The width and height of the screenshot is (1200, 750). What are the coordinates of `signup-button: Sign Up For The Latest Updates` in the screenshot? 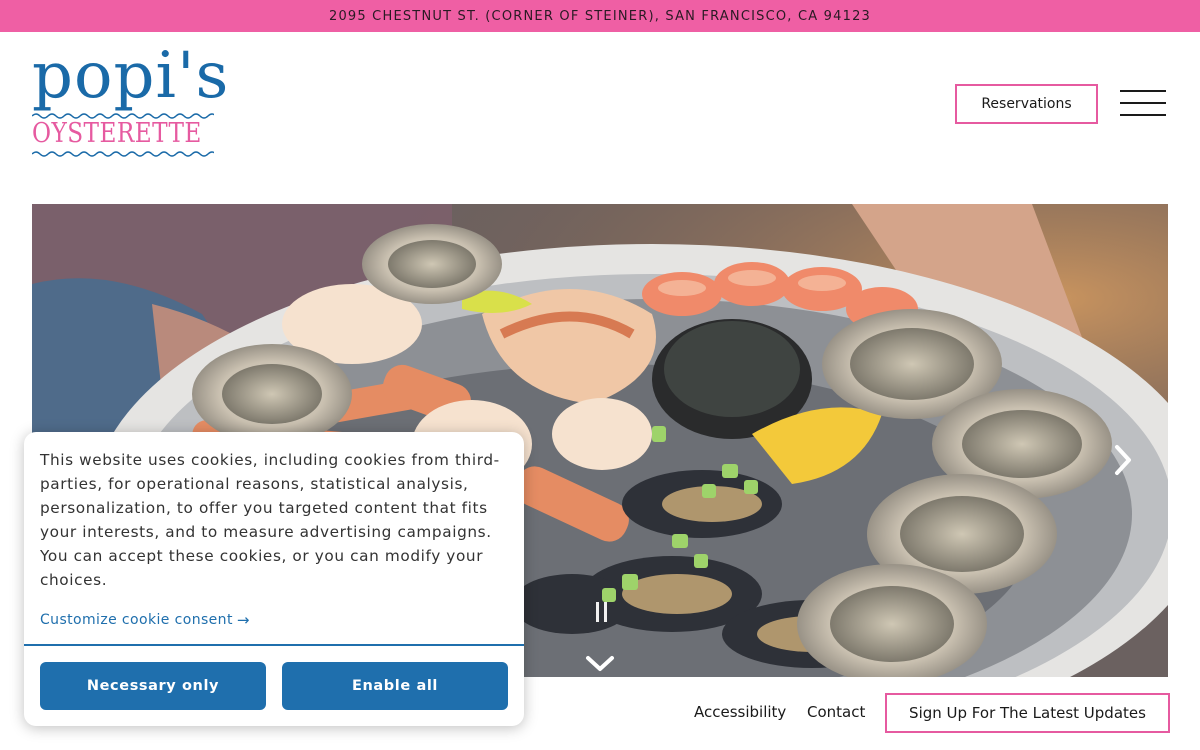 It's located at (1027, 713).